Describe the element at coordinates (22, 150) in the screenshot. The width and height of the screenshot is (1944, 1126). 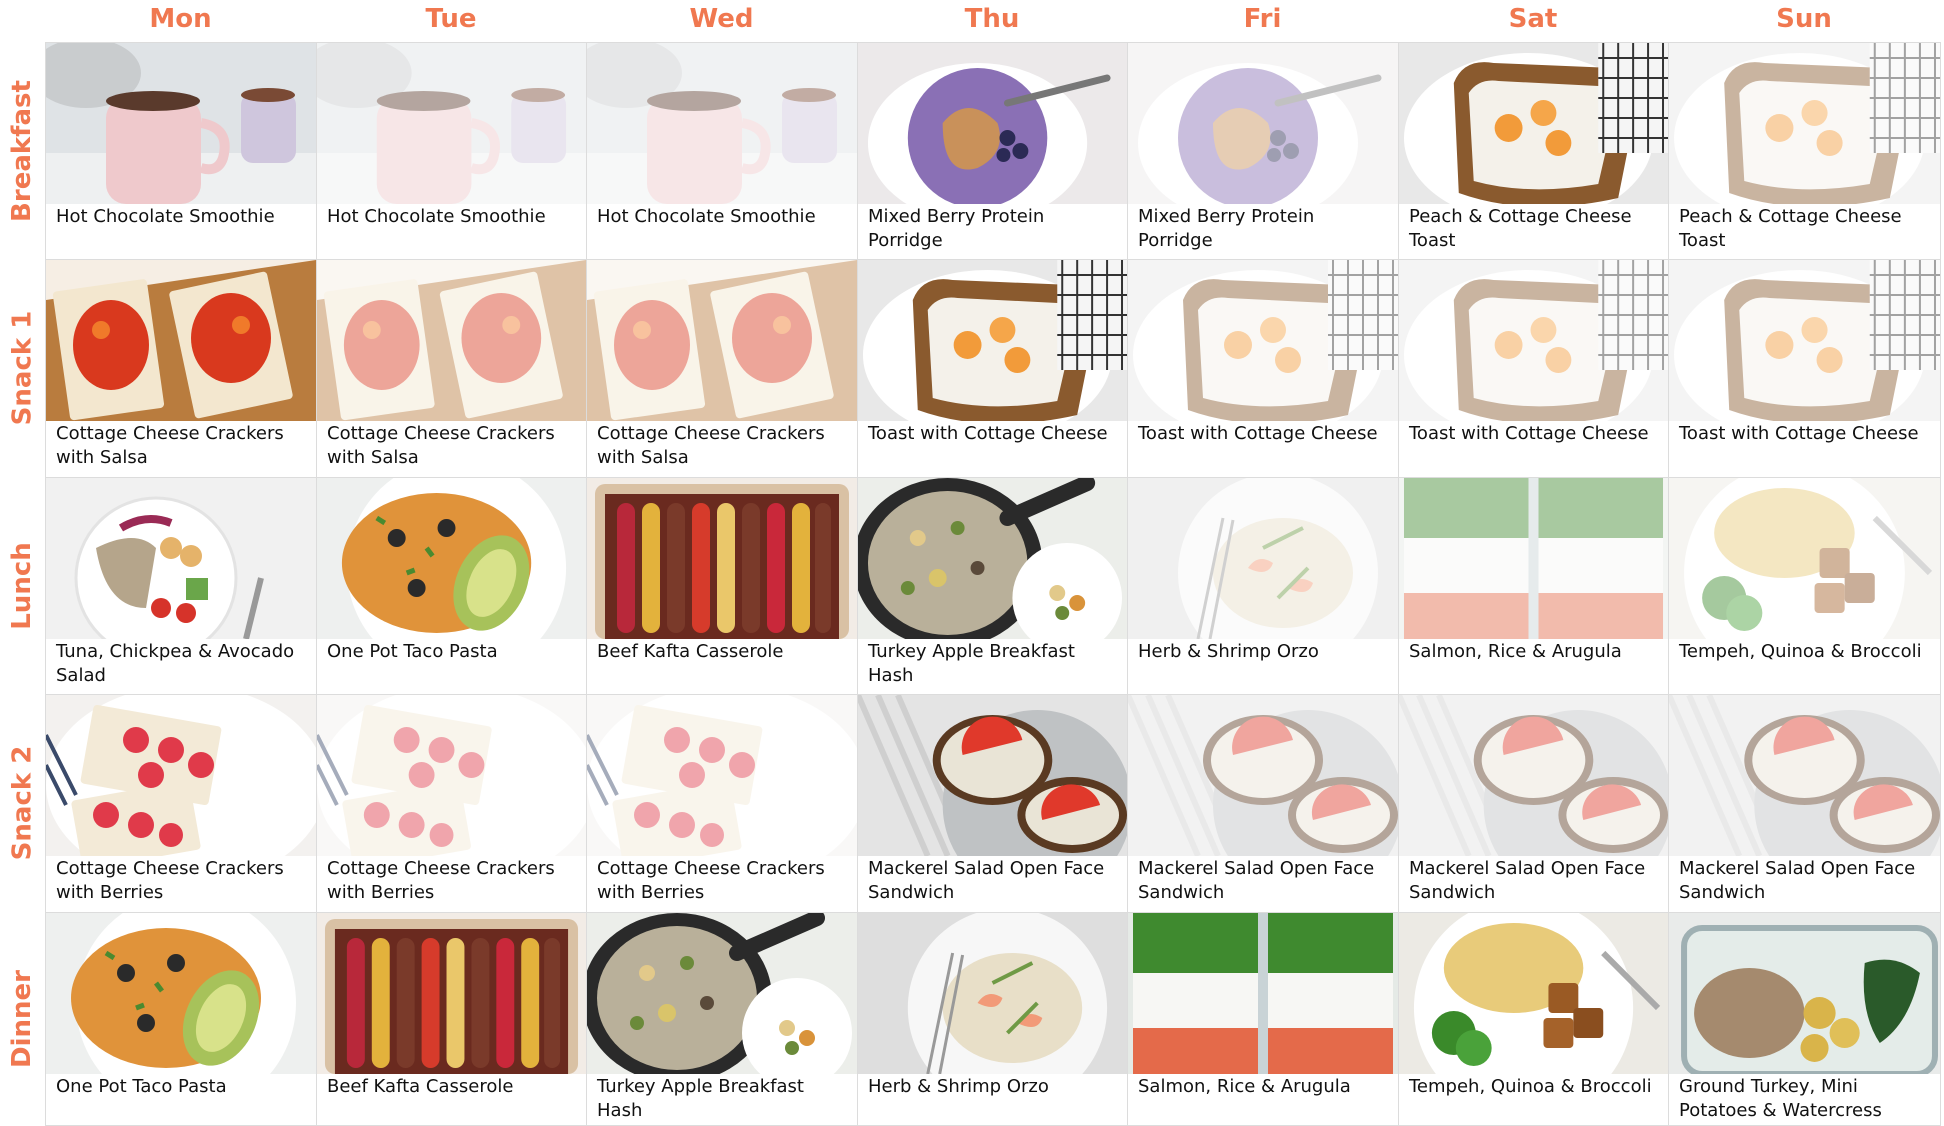
I see `meal-label-text: Breakfast` at that location.